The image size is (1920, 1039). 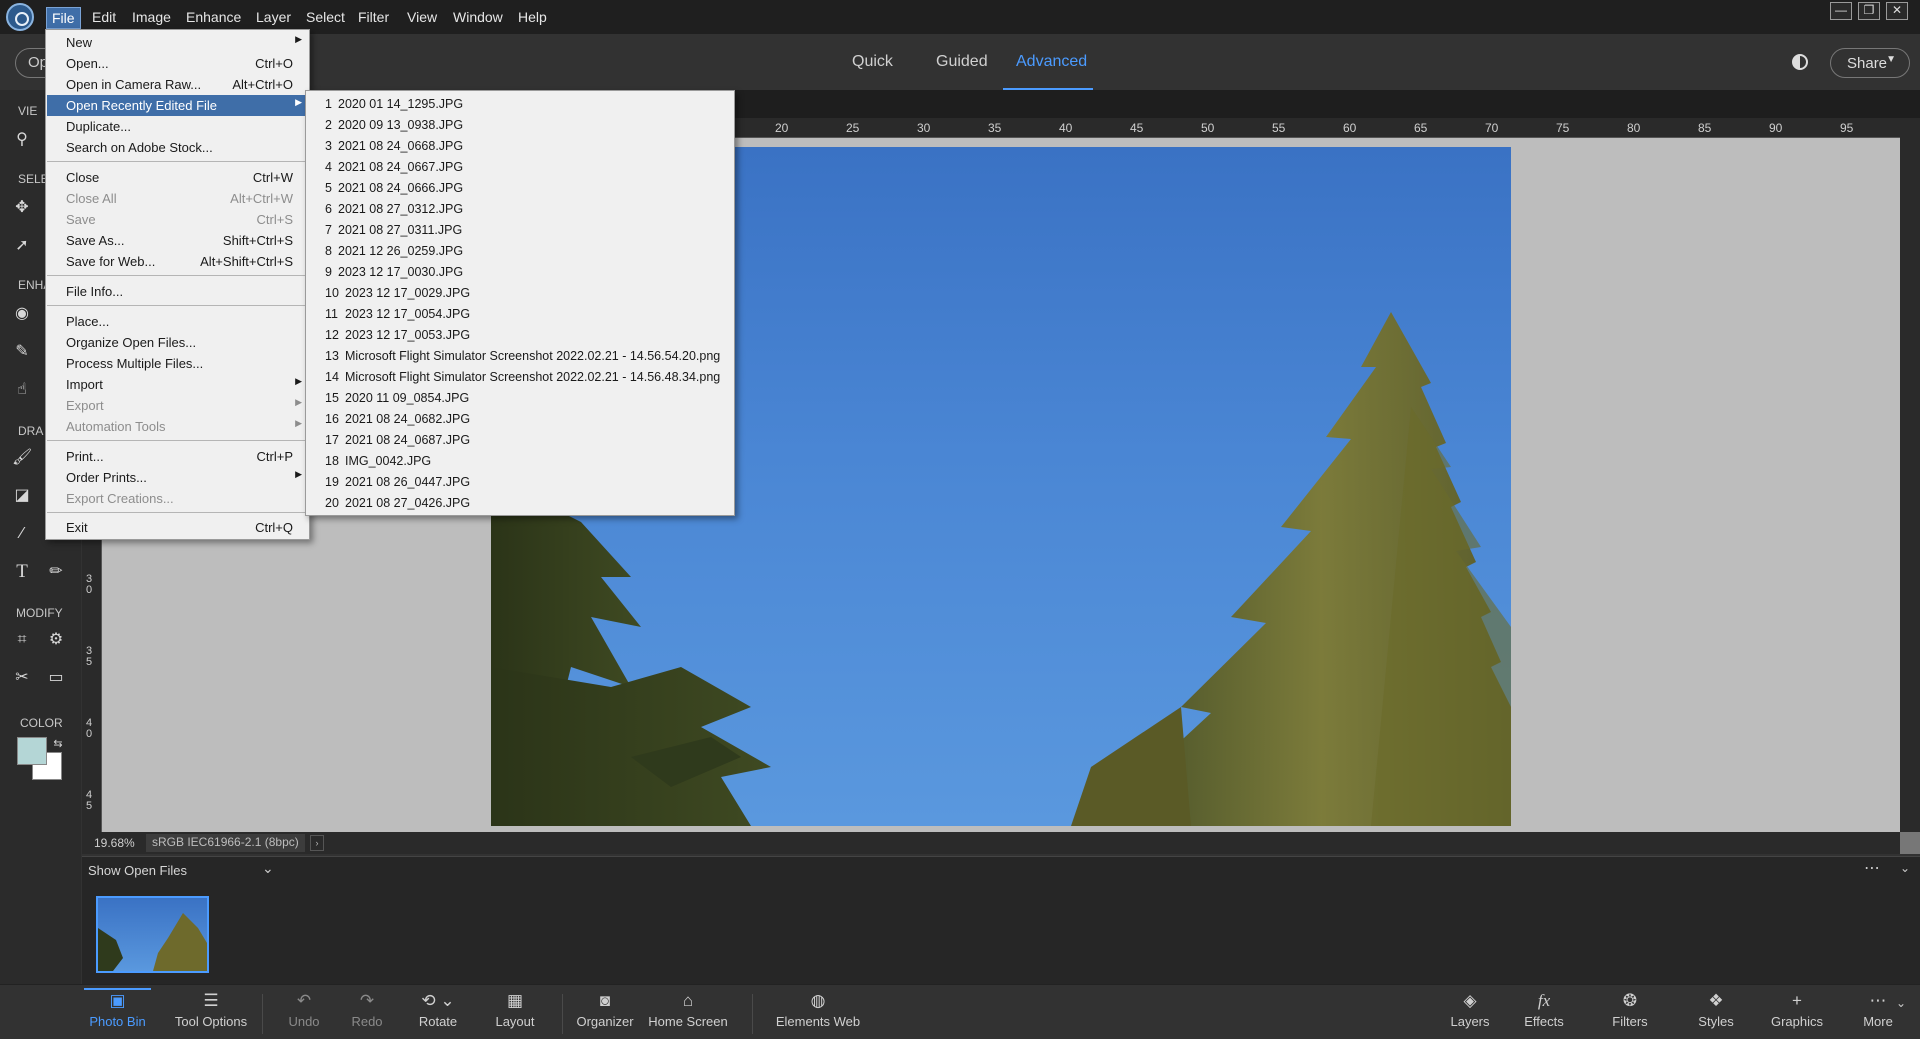 I want to click on effects-button: fx Effects, so click(x=1544, y=1011).